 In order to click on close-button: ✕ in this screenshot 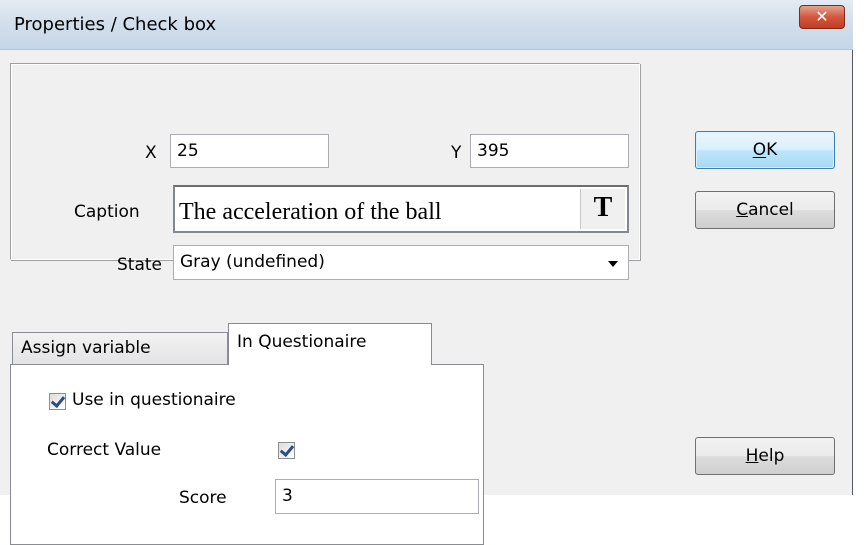, I will do `click(822, 17)`.